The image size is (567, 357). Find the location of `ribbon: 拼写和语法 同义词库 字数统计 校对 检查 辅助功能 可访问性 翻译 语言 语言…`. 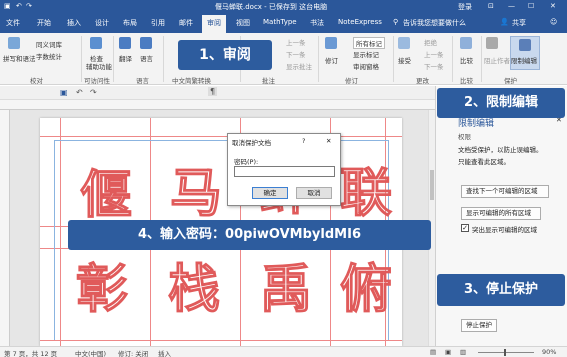

ribbon: 拼写和语法 同义词库 字数统计 校对 检查 辅助功能 可访问性 翻译 语言 语言… is located at coordinates (283, 59).